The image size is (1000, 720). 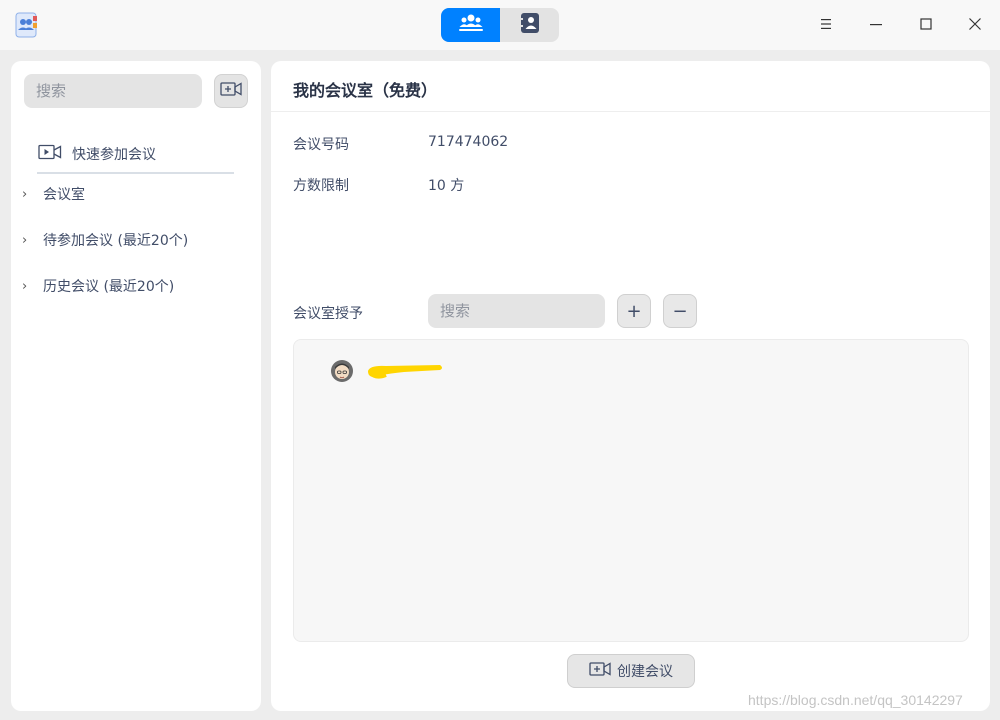 I want to click on tab-contacts, so click(x=529, y=25).